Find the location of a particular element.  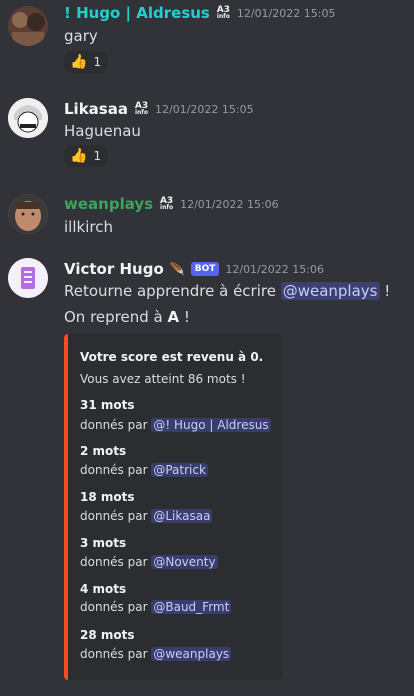

message-text: gary is located at coordinates (81, 36).